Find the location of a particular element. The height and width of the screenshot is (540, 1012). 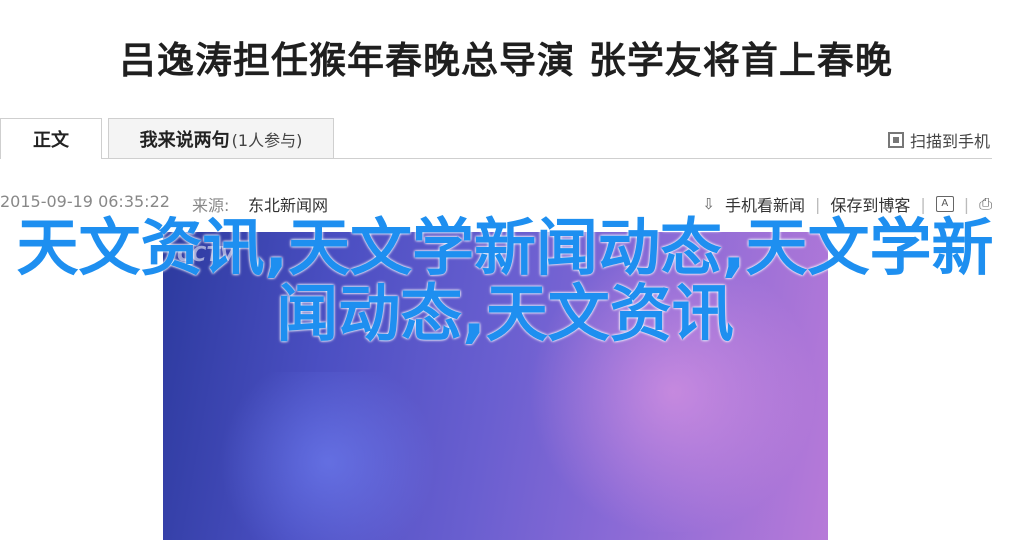

font-size-icon: A is located at coordinates (944, 204).